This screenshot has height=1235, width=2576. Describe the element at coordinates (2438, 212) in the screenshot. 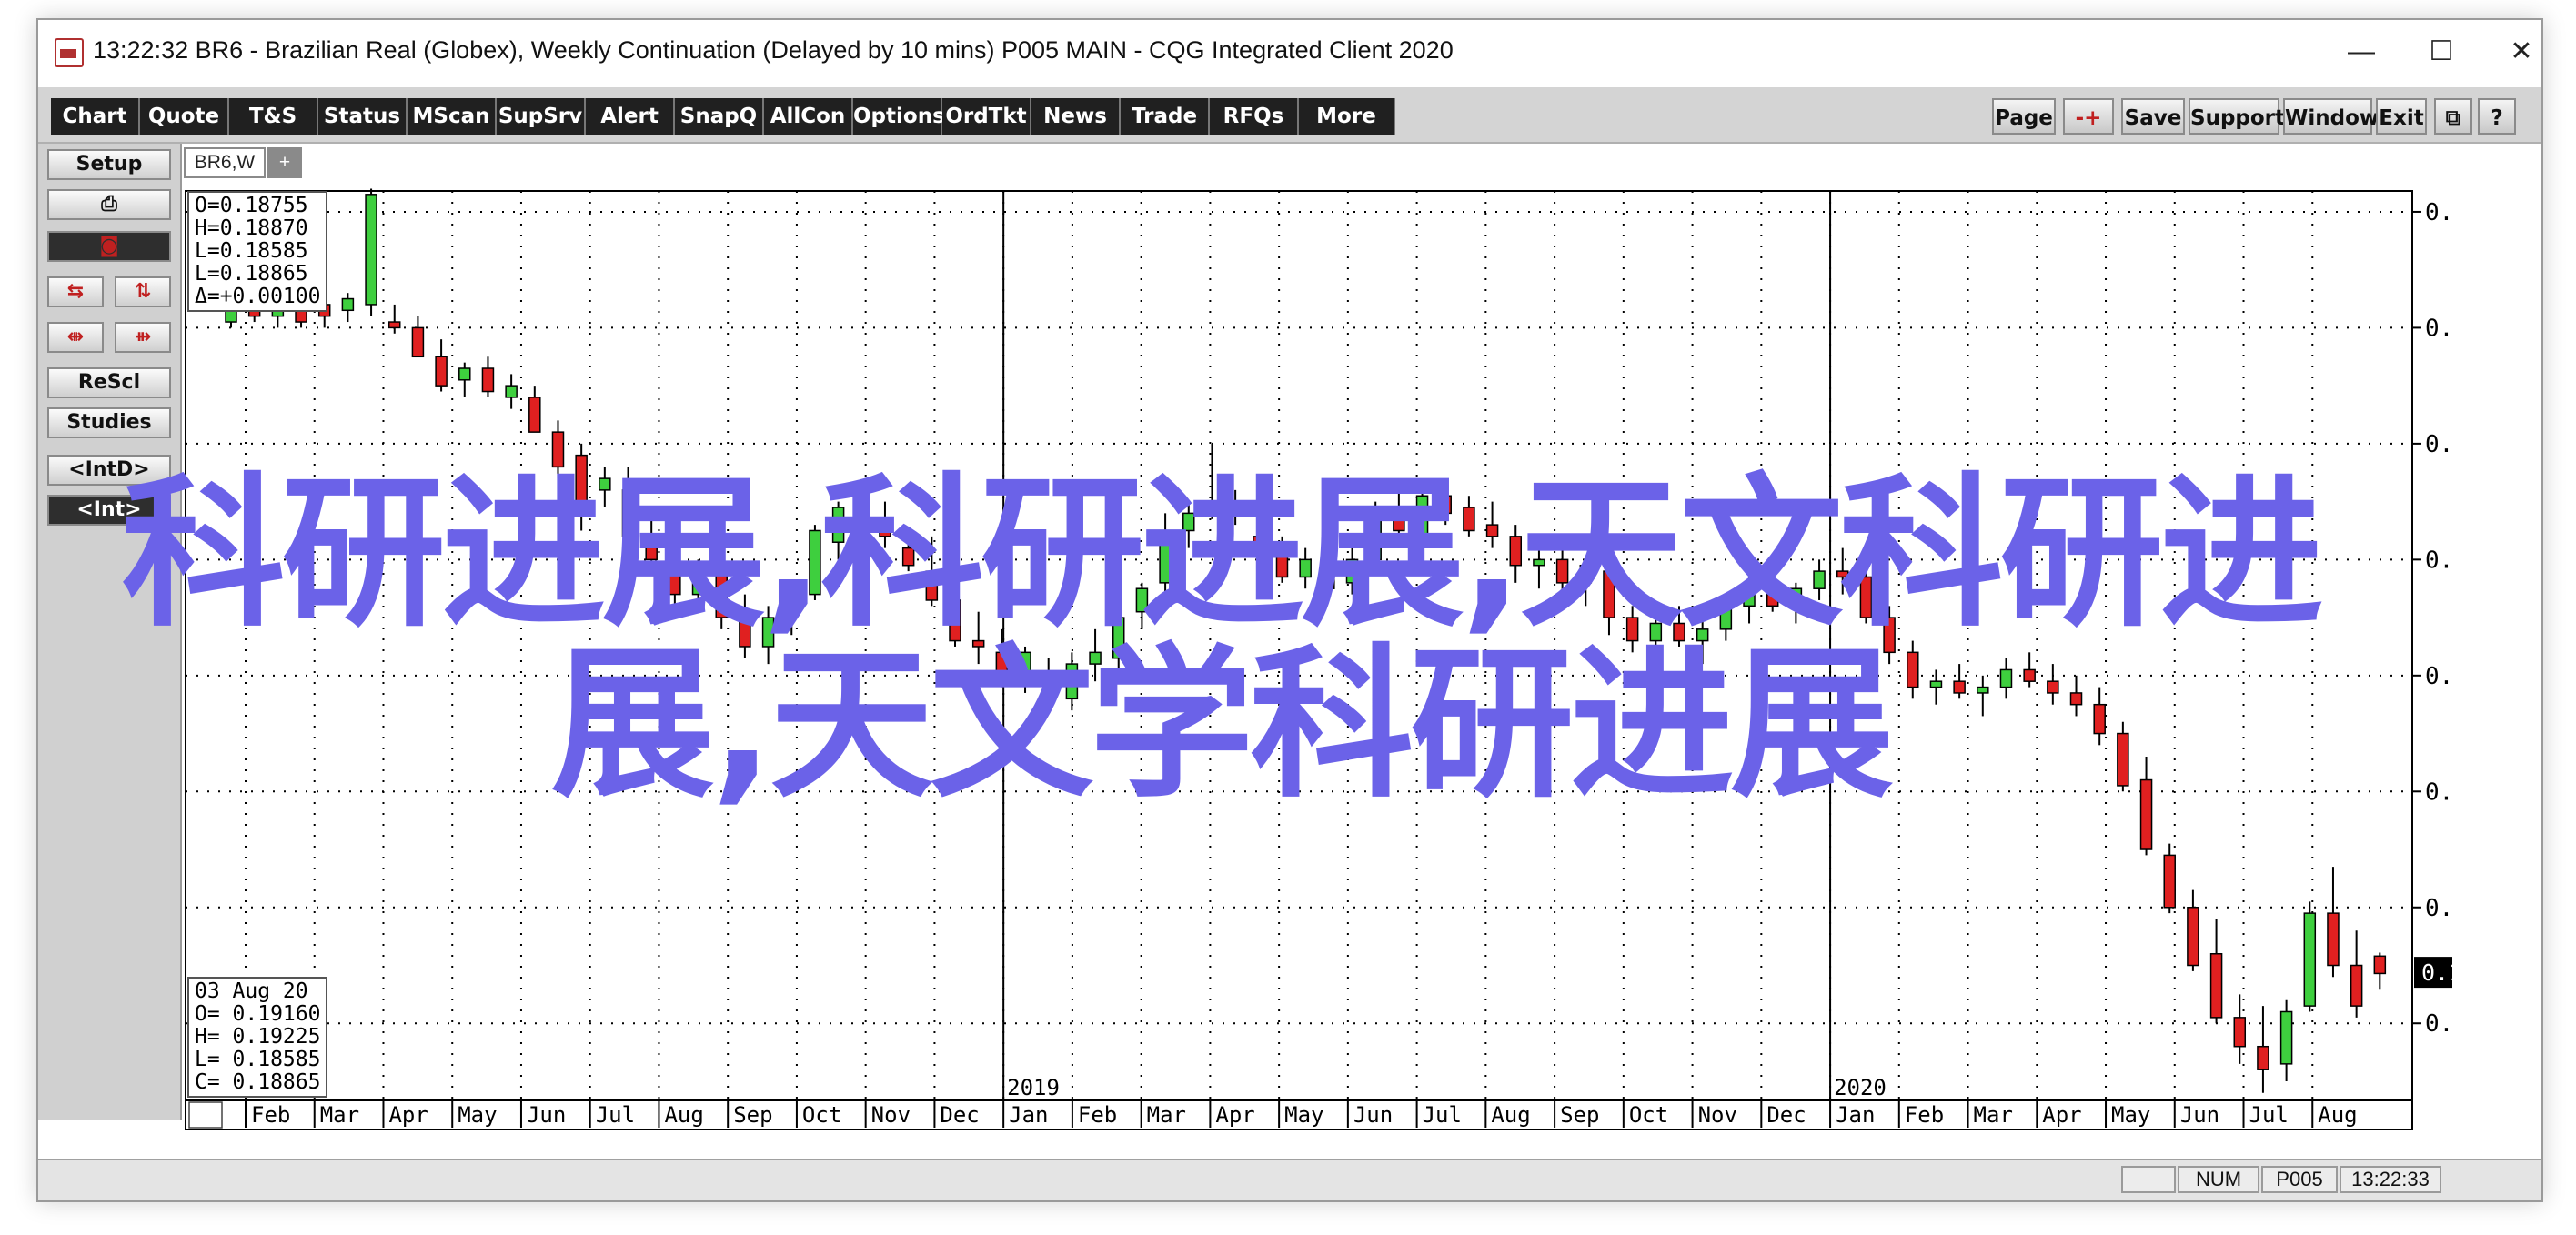

I see `y-tick-label: 0.32000` at that location.